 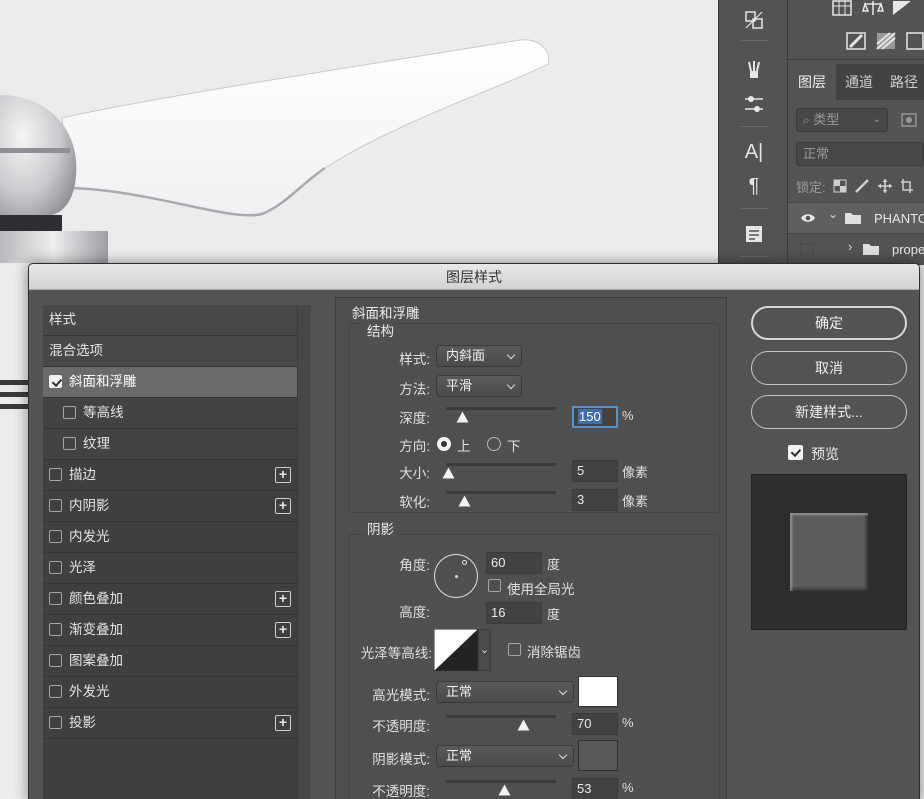 What do you see at coordinates (907, 186) in the screenshot?
I see `lock-artboard-icon` at bounding box center [907, 186].